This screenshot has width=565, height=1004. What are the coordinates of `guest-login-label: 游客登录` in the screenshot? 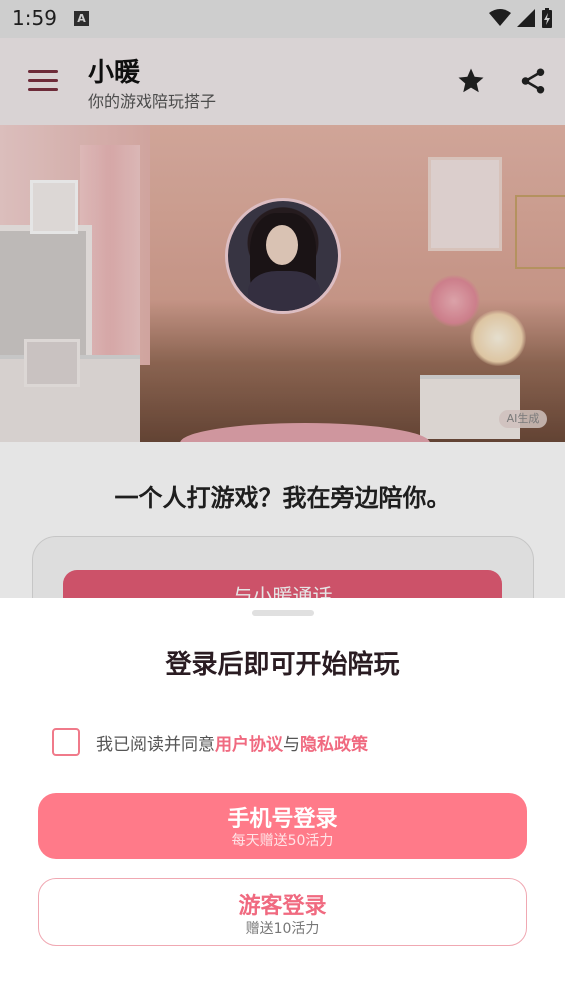 It's located at (282, 906).